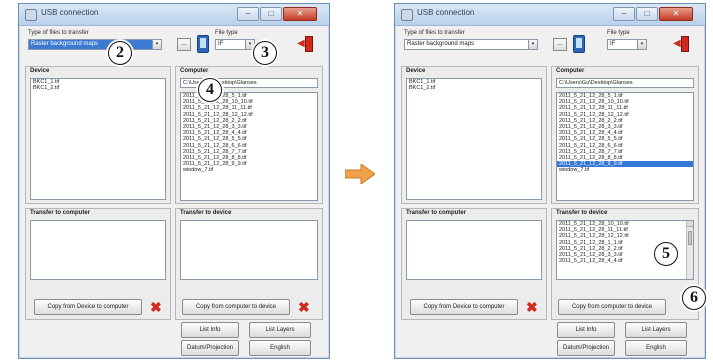  What do you see at coordinates (625, 83) in the screenshot?
I see `computer-path-field: C:\Users\Gu\Desktop\Glanses` at bounding box center [625, 83].